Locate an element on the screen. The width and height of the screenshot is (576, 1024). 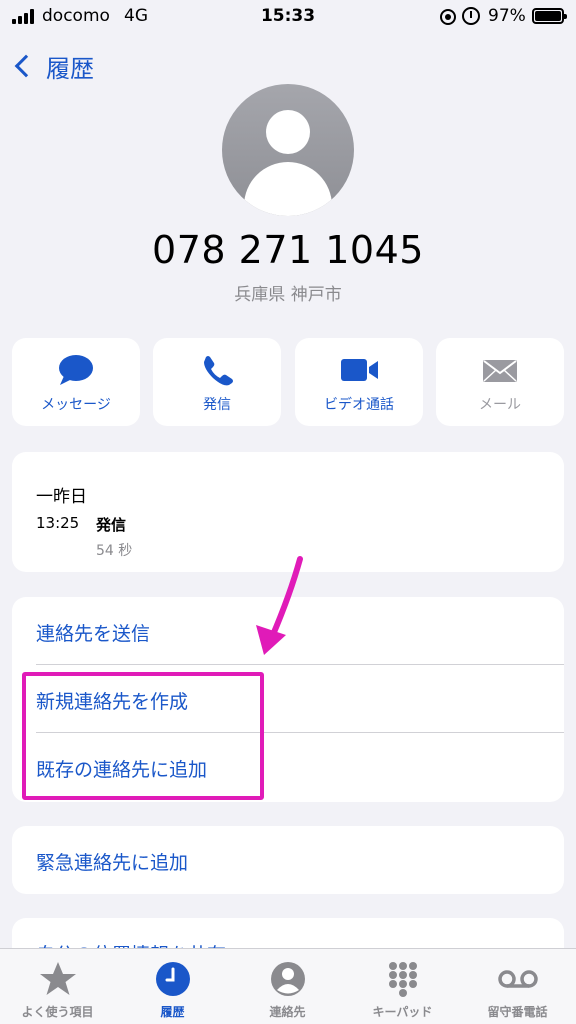
call-button-label: 発信 is located at coordinates (217, 405).